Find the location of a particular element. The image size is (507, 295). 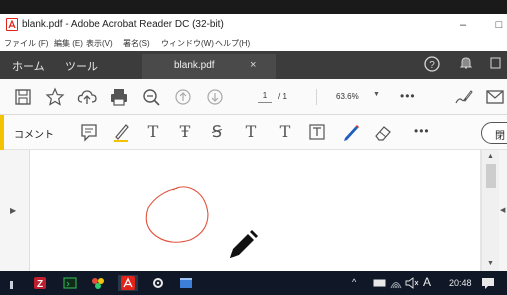

email-icon is located at coordinates (495, 97).